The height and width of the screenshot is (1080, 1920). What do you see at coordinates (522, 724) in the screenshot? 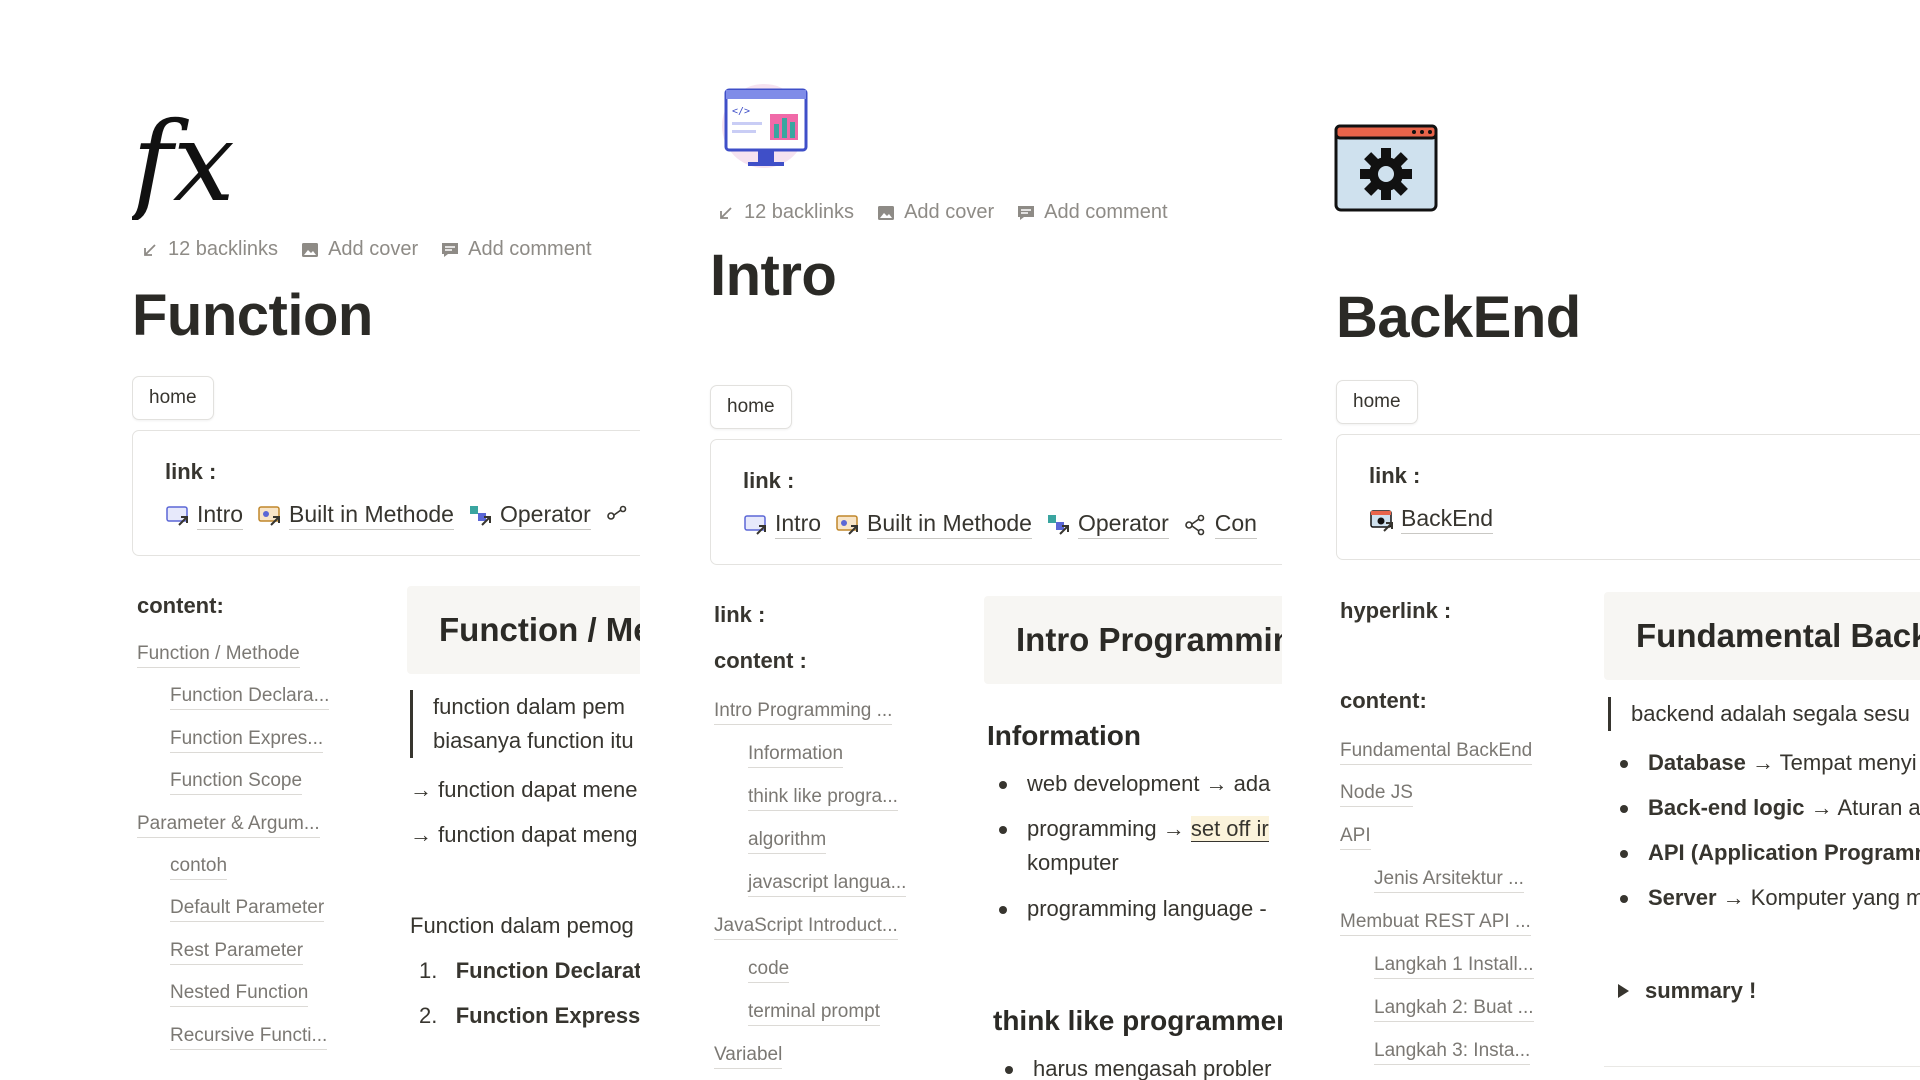
I see `quote-block: function dalam pem biasanya function itu` at bounding box center [522, 724].